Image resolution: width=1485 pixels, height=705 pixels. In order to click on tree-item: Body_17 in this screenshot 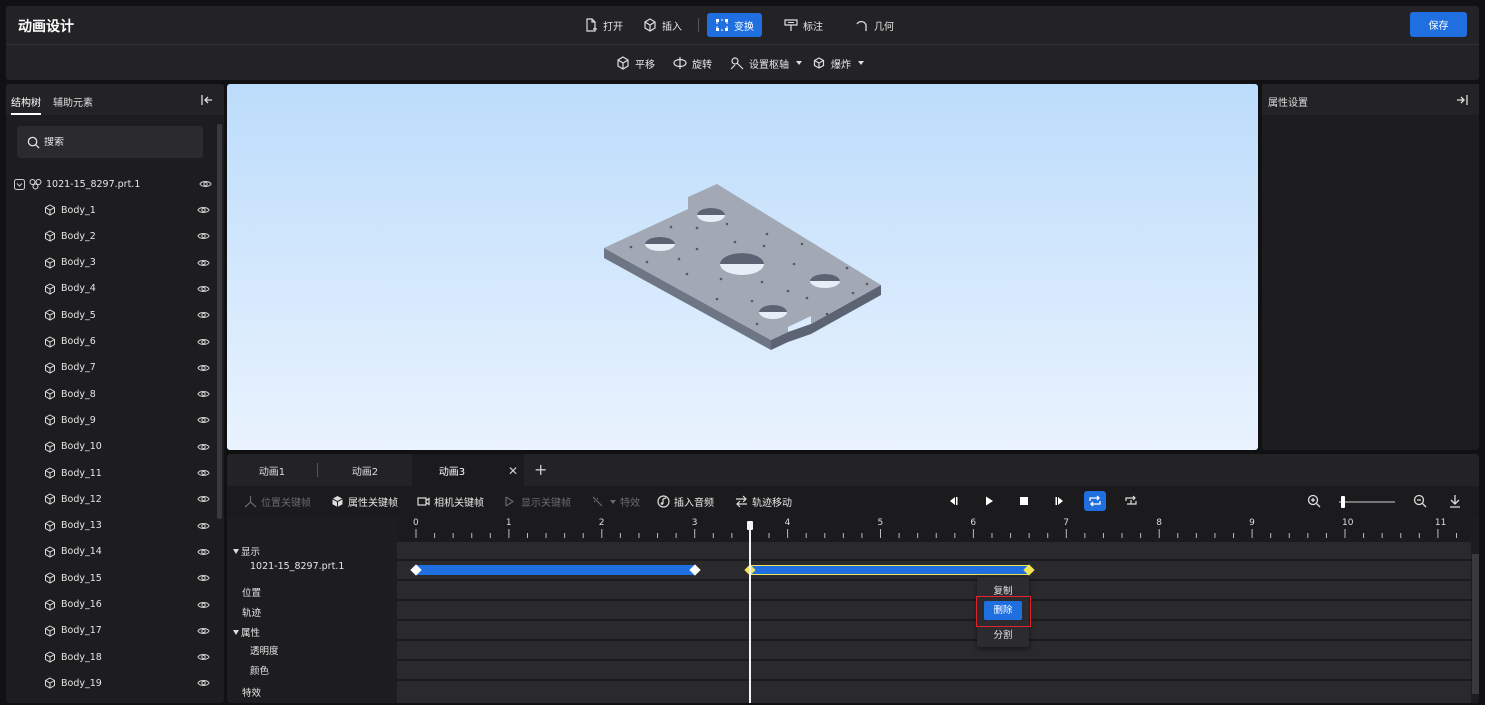, I will do `click(129, 631)`.